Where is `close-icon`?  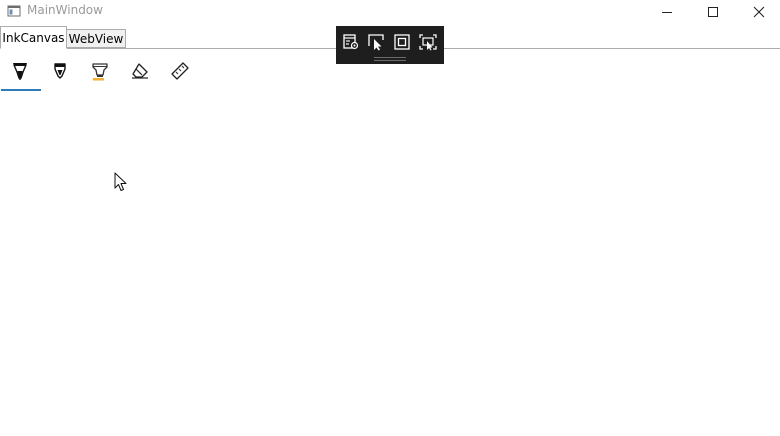
close-icon is located at coordinates (759, 12).